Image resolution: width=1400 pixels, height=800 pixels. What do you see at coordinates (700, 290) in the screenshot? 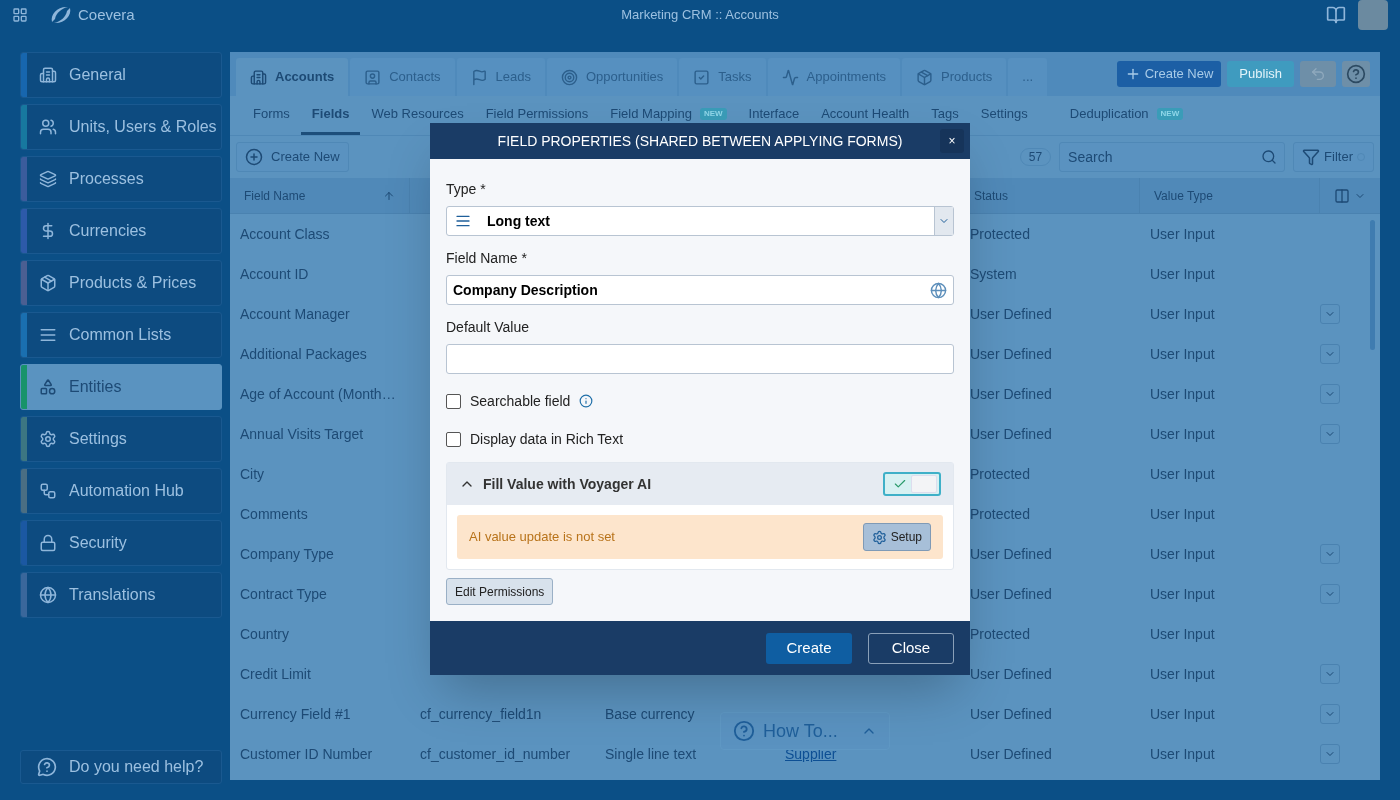
I see `input-field: Company Description` at bounding box center [700, 290].